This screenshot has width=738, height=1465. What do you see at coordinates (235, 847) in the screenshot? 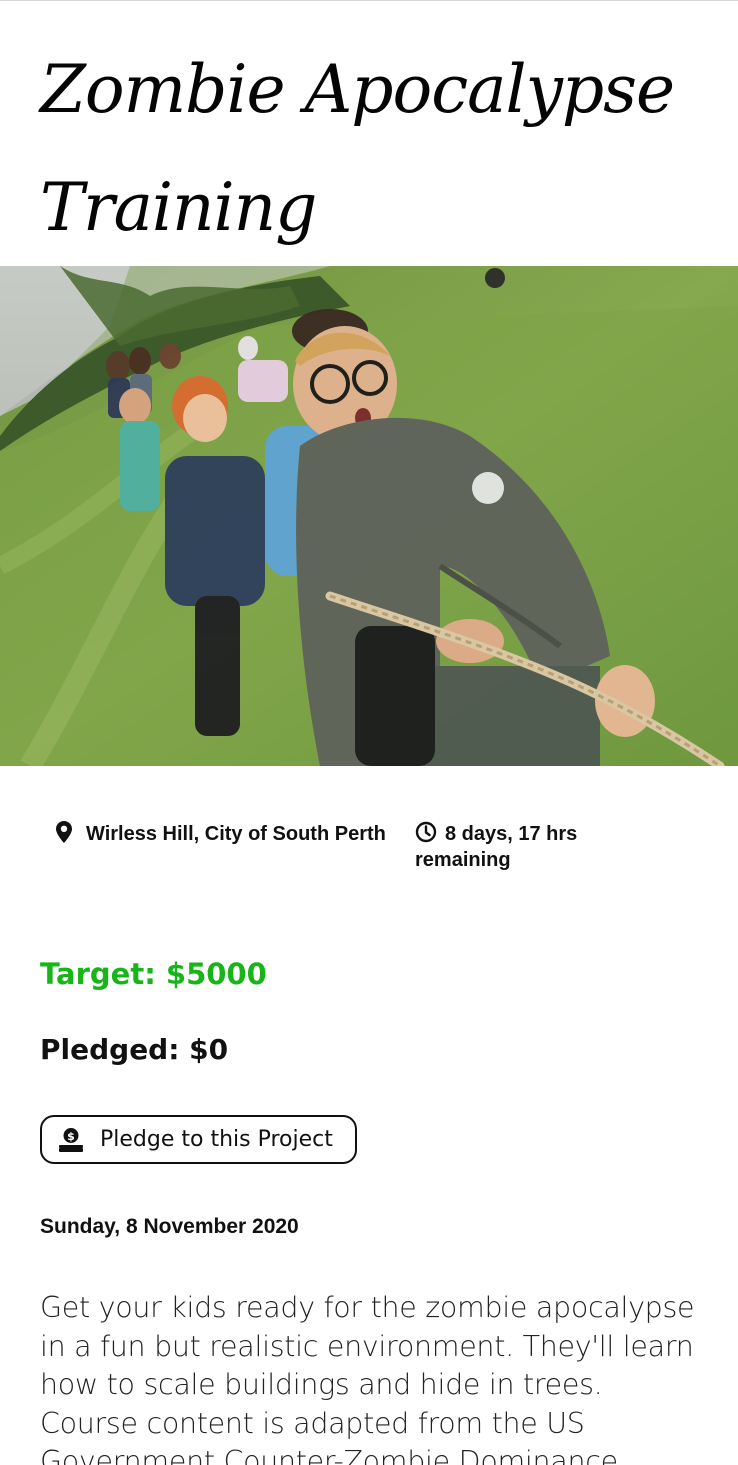
I see `location-info: Wirless Hill, City of South Perth` at bounding box center [235, 847].